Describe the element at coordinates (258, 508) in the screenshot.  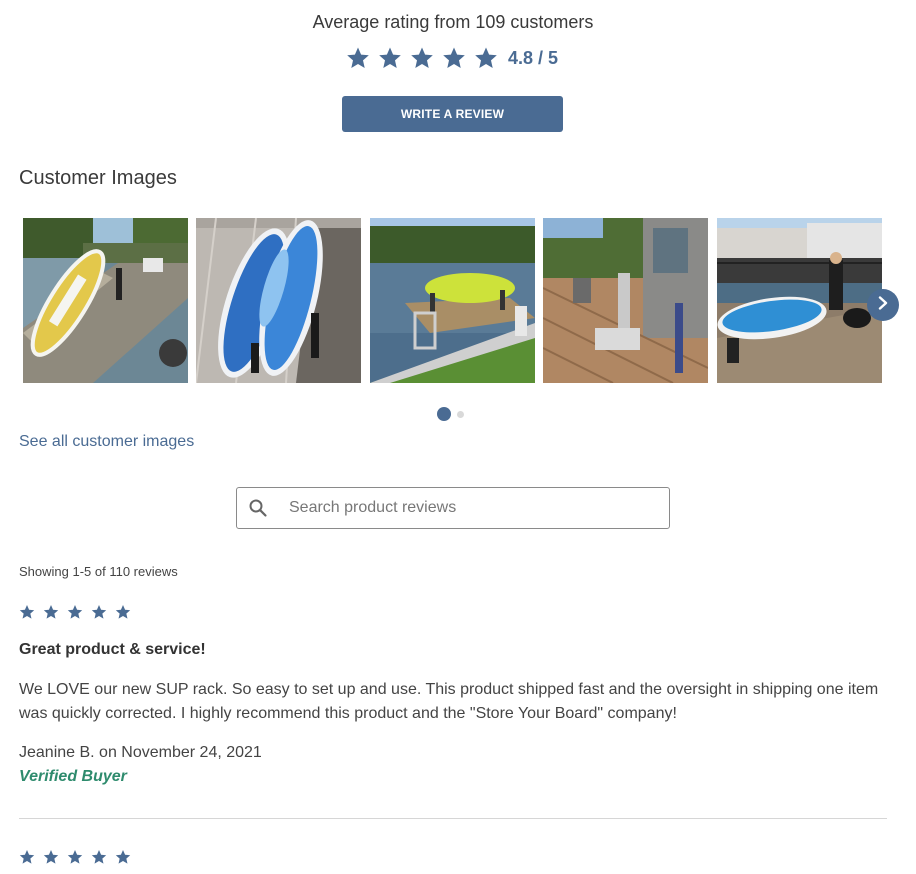
I see `search-icon` at that location.